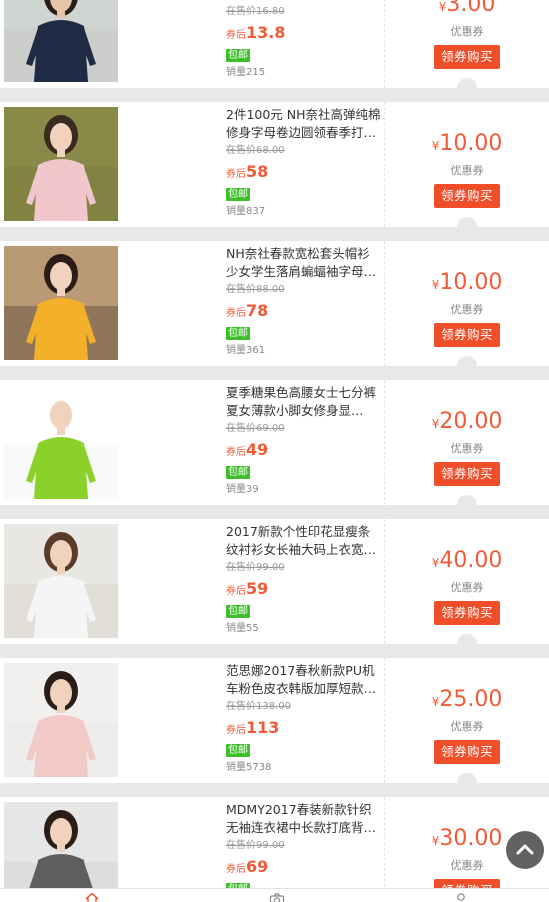 This screenshot has height=902, width=549. I want to click on after-coupon-value: 59, so click(257, 588).